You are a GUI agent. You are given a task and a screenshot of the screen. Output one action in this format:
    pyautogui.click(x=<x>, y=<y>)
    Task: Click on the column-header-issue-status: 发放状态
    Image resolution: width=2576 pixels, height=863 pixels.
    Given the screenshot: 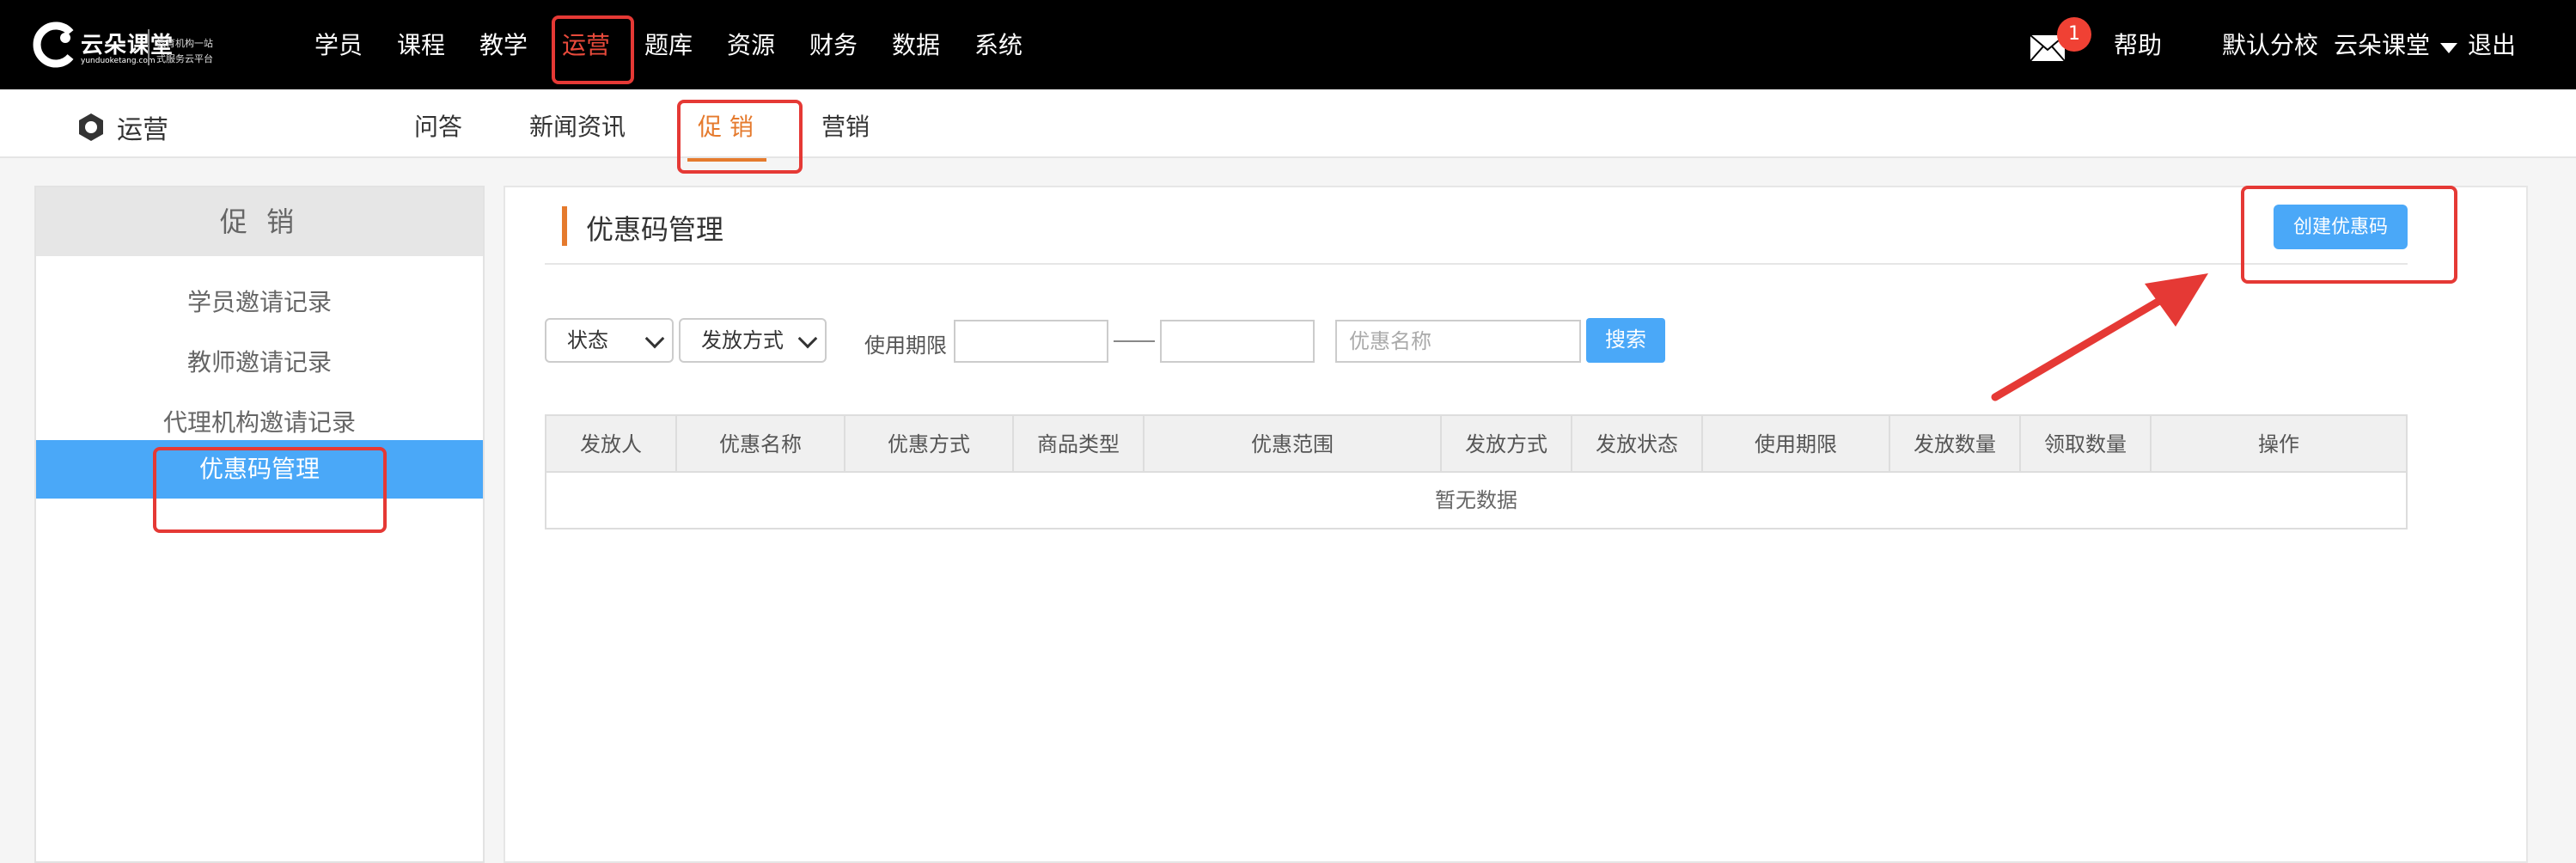 What is the action you would take?
    pyautogui.click(x=1637, y=444)
    